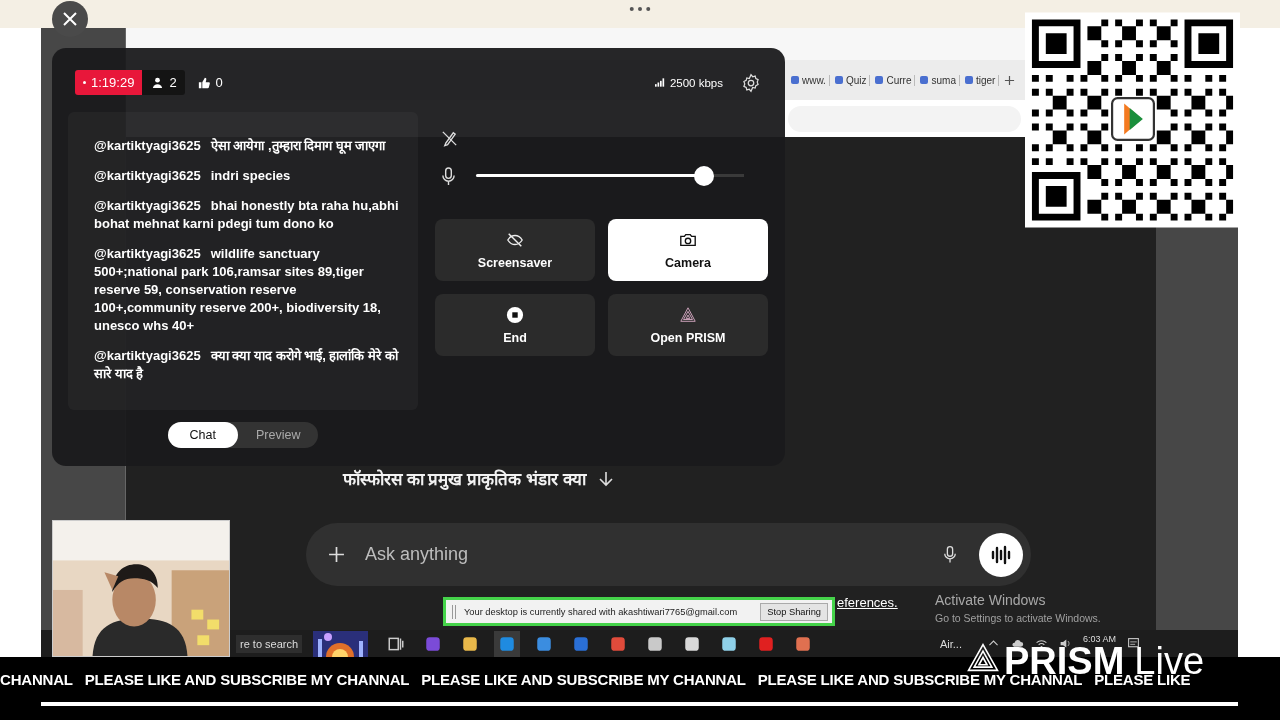 The image size is (1280, 720). Describe the element at coordinates (247, 215) in the screenshot. I see `chat-message: @kartiktyagi3625 bhai honestly bta raha hu,abhi bohat mehnat karni pdegi tum dono ko` at that location.